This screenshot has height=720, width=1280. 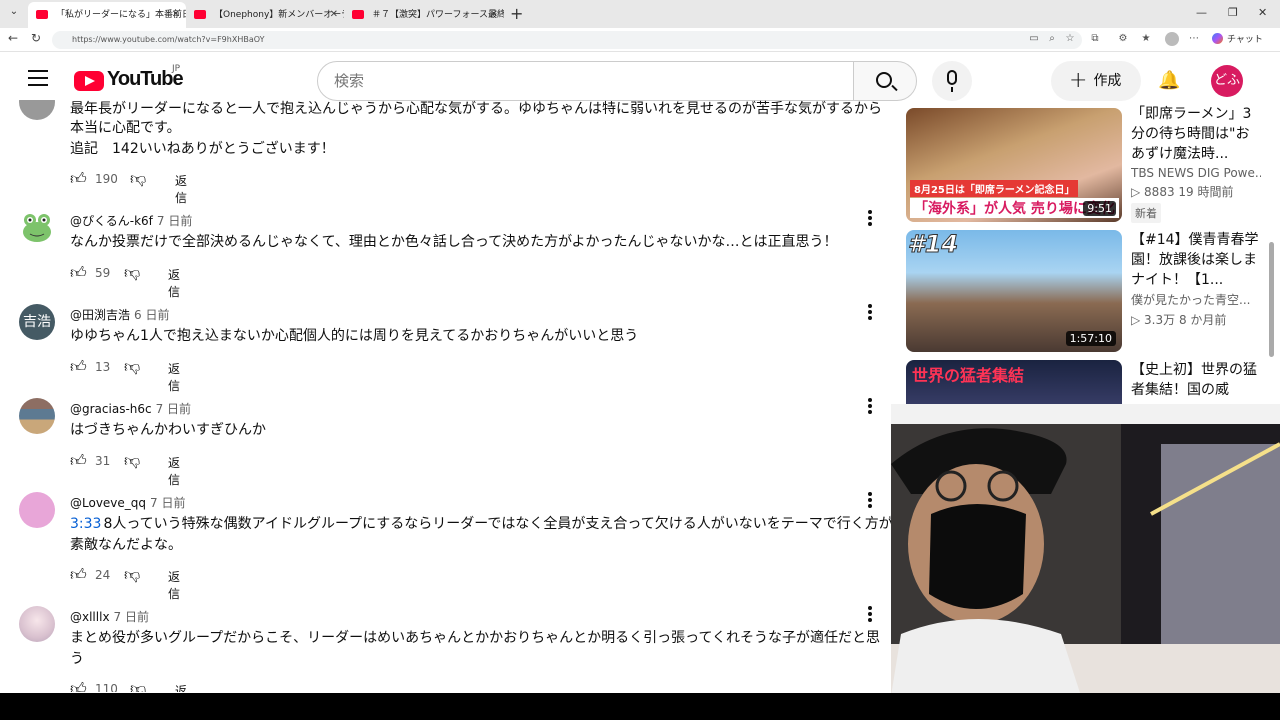 What do you see at coordinates (103, 461) in the screenshot?
I see `like-count: 31` at bounding box center [103, 461].